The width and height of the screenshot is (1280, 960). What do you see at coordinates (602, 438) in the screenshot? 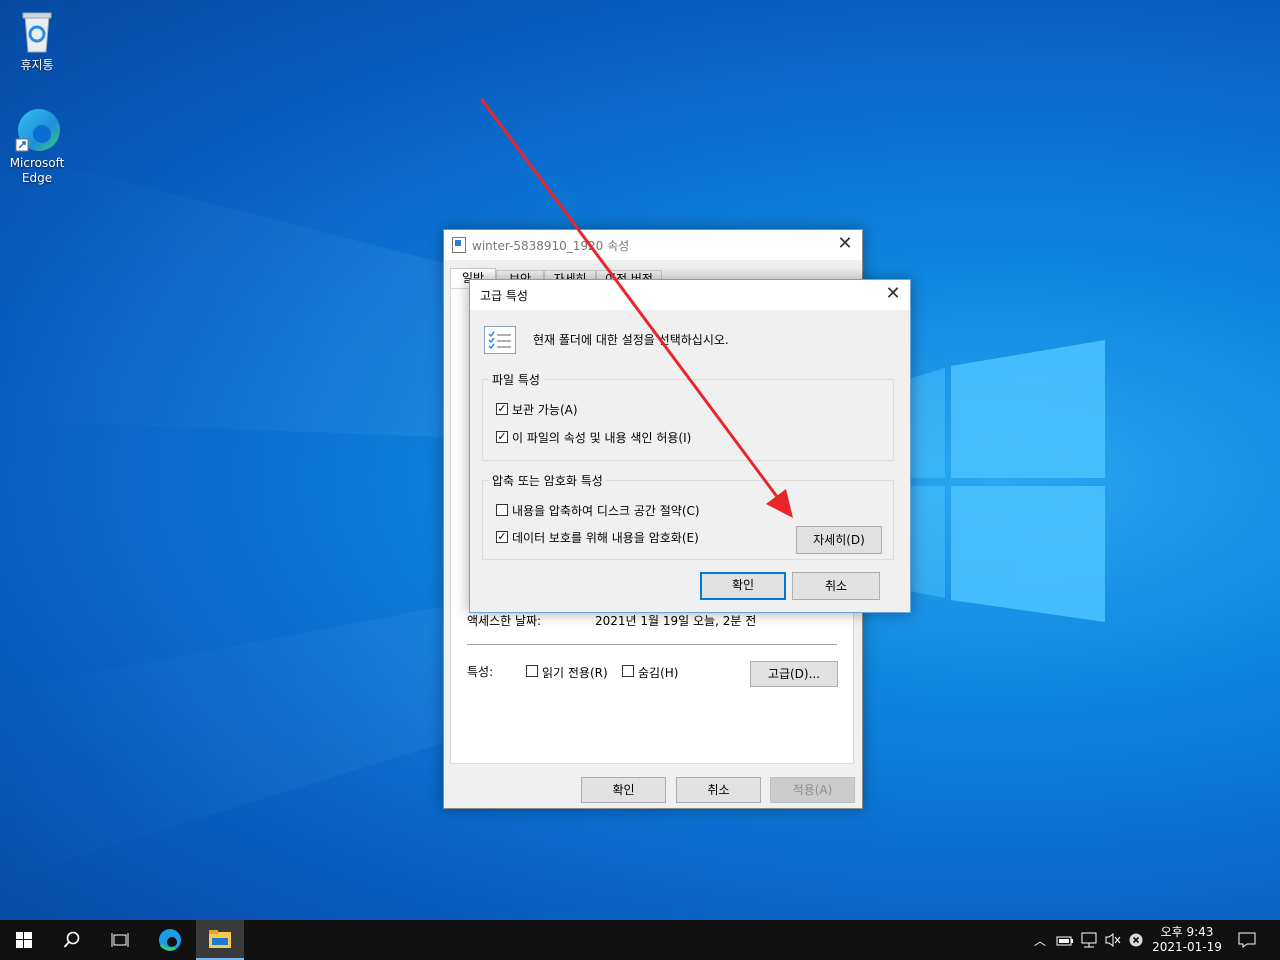
I see `index-label: 이 파일의 속성 및 내용 색인 허용(I)` at bounding box center [602, 438].